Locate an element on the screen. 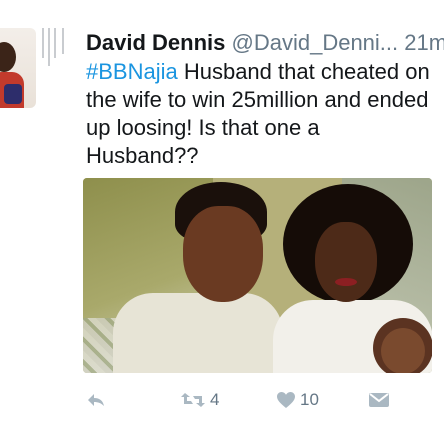 Image resolution: width=444 pixels, height=434 pixels. avatar-head is located at coordinates (8, 57).